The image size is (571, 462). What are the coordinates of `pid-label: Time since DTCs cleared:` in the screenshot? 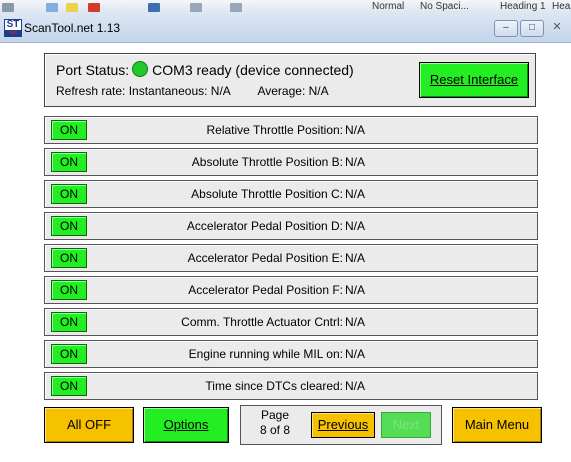 It's located at (274, 386).